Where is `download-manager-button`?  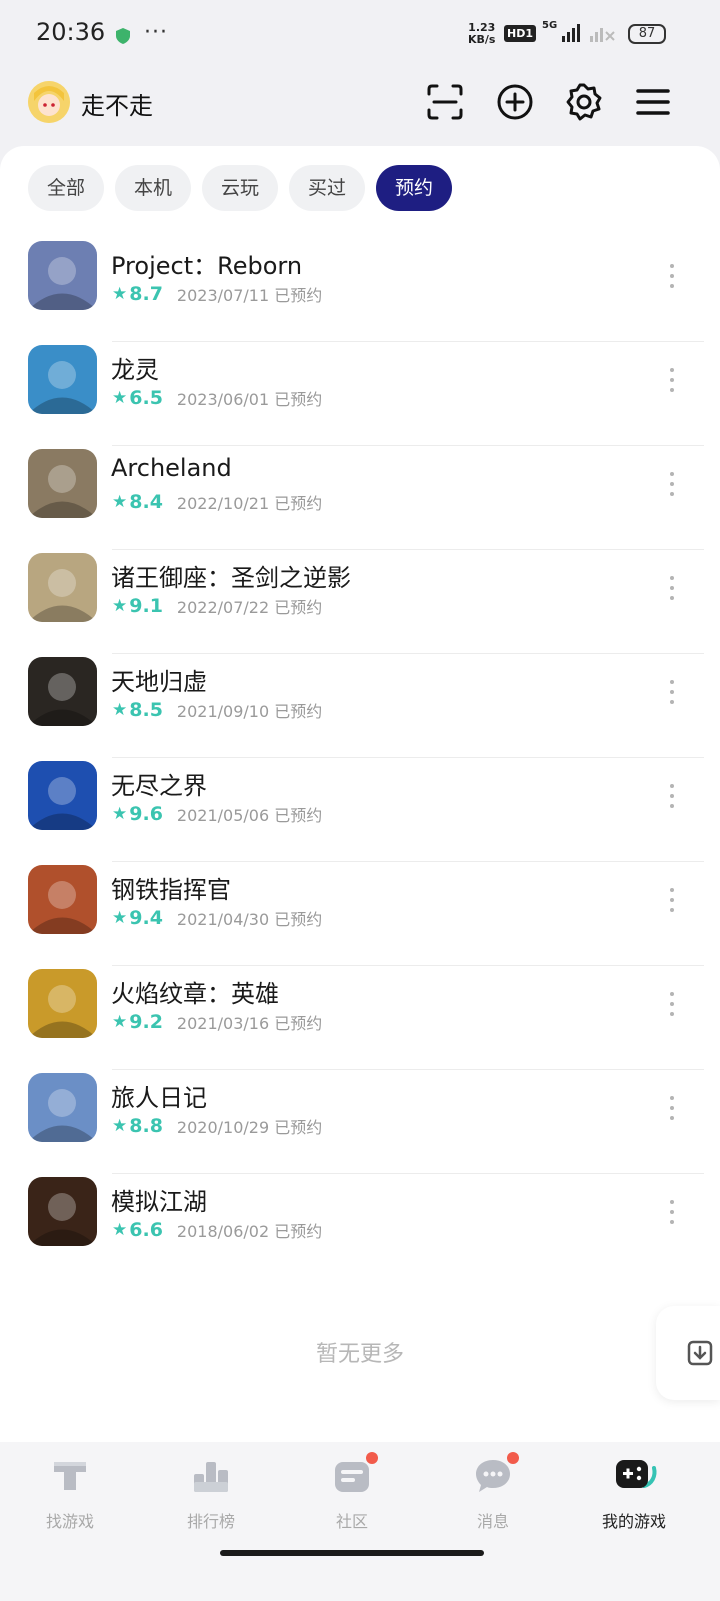
download-manager-button is located at coordinates (688, 1353).